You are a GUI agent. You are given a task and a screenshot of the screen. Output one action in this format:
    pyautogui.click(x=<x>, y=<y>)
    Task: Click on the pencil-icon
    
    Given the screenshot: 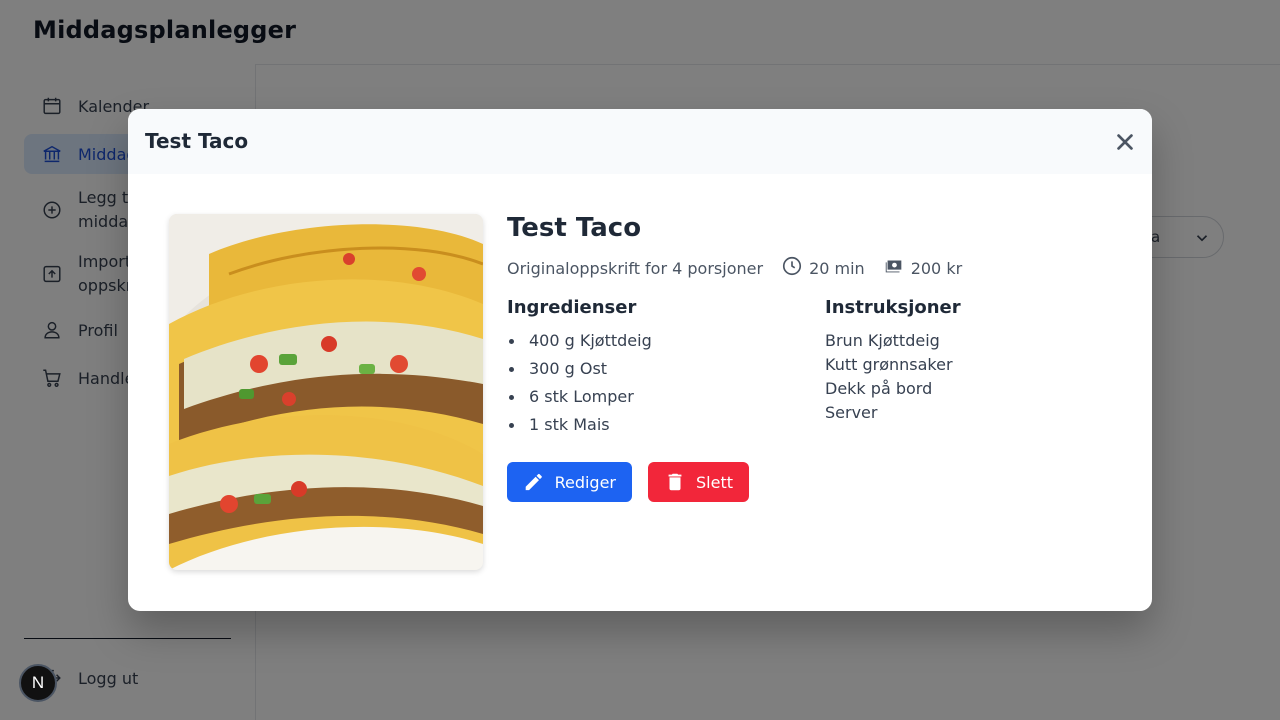 What is the action you would take?
    pyautogui.click(x=533, y=482)
    